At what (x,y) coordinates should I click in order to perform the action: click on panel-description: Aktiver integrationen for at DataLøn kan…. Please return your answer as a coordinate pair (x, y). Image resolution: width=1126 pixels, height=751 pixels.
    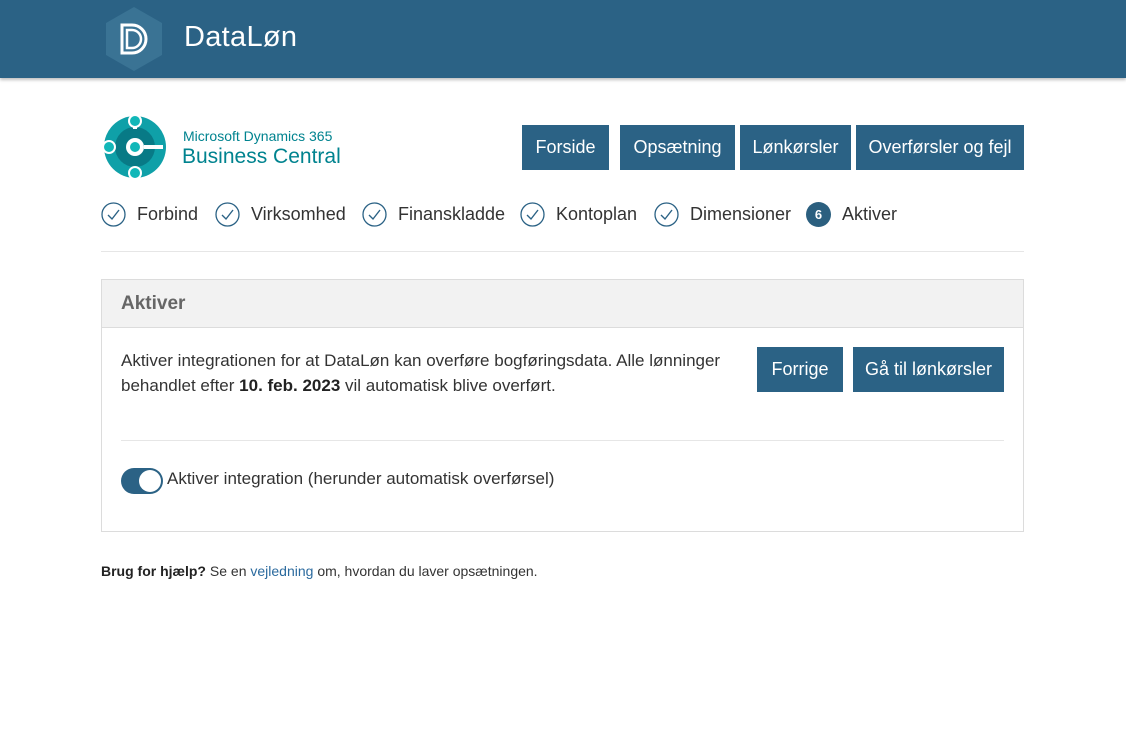
    Looking at the image, I should click on (436, 373).